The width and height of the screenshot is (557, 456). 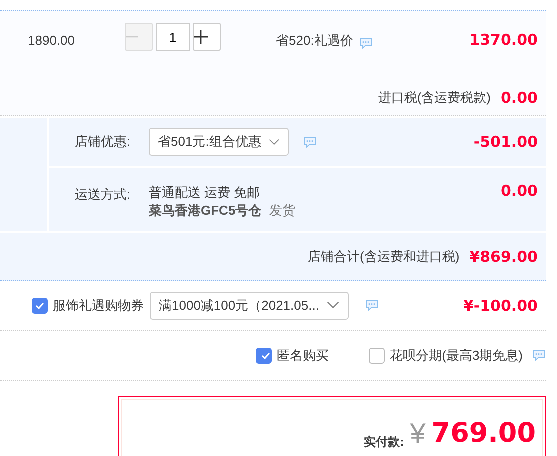 What do you see at coordinates (504, 39) in the screenshot?
I see `subtotal: 1370.00` at bounding box center [504, 39].